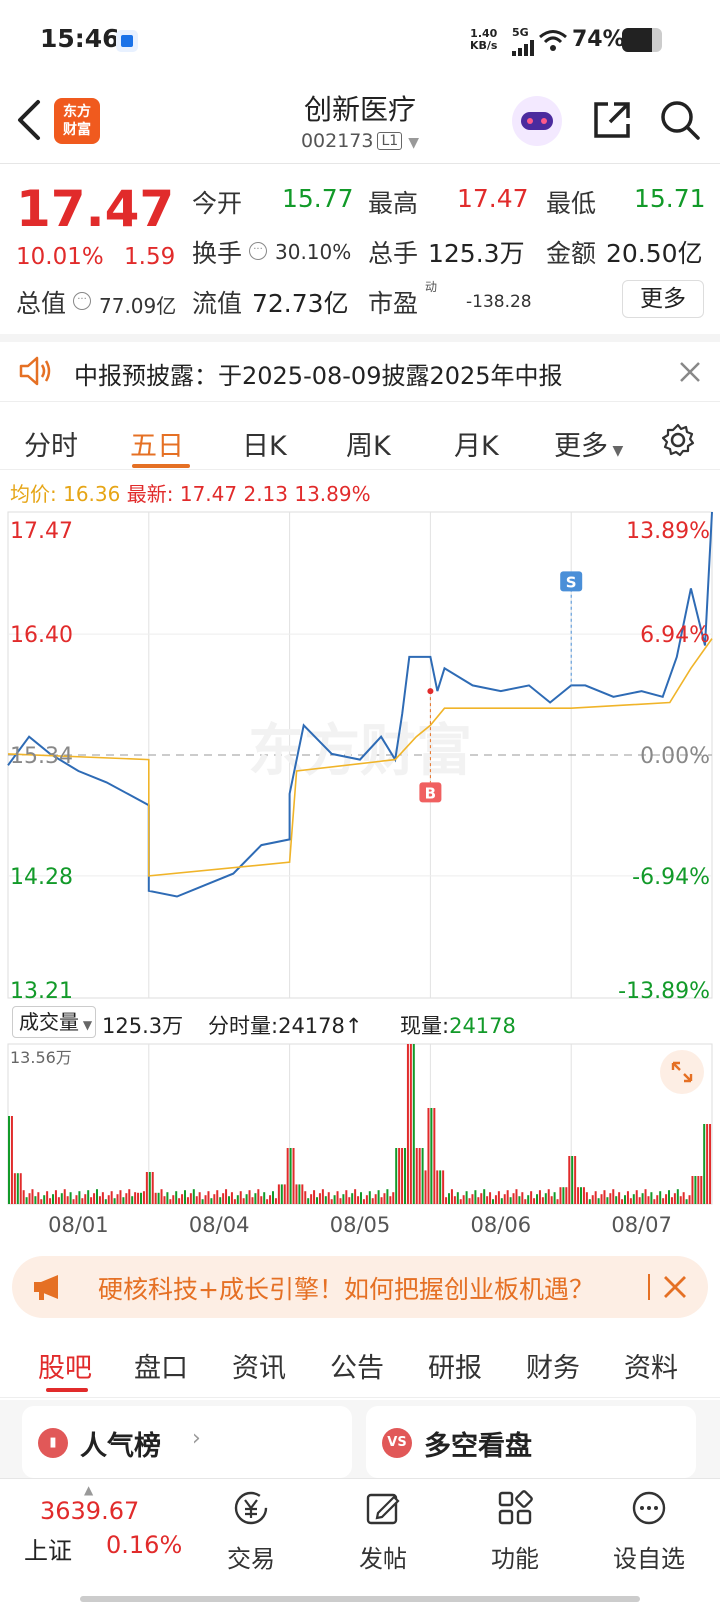 The height and width of the screenshot is (1608, 720). Describe the element at coordinates (89, 1511) in the screenshot. I see `index-value: 3639.67` at that location.